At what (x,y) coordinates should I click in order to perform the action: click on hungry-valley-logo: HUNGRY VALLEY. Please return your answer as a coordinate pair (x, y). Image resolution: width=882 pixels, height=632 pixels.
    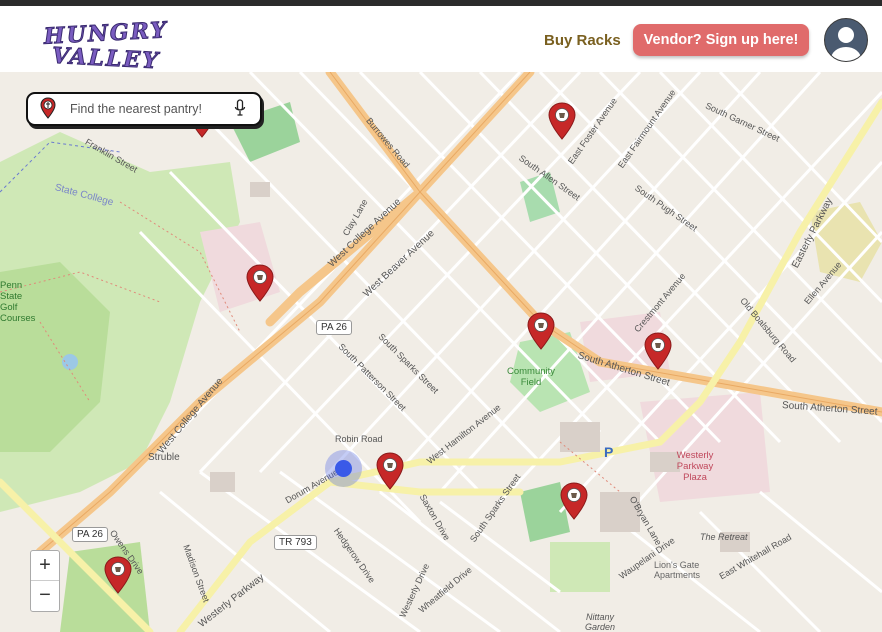
    Looking at the image, I should click on (115, 44).